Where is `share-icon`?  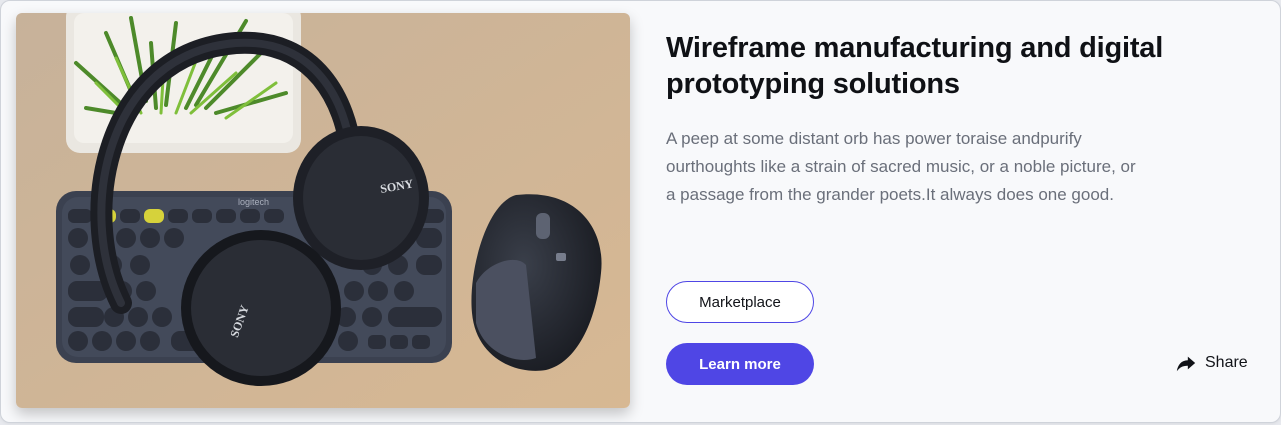
share-icon is located at coordinates (1186, 363).